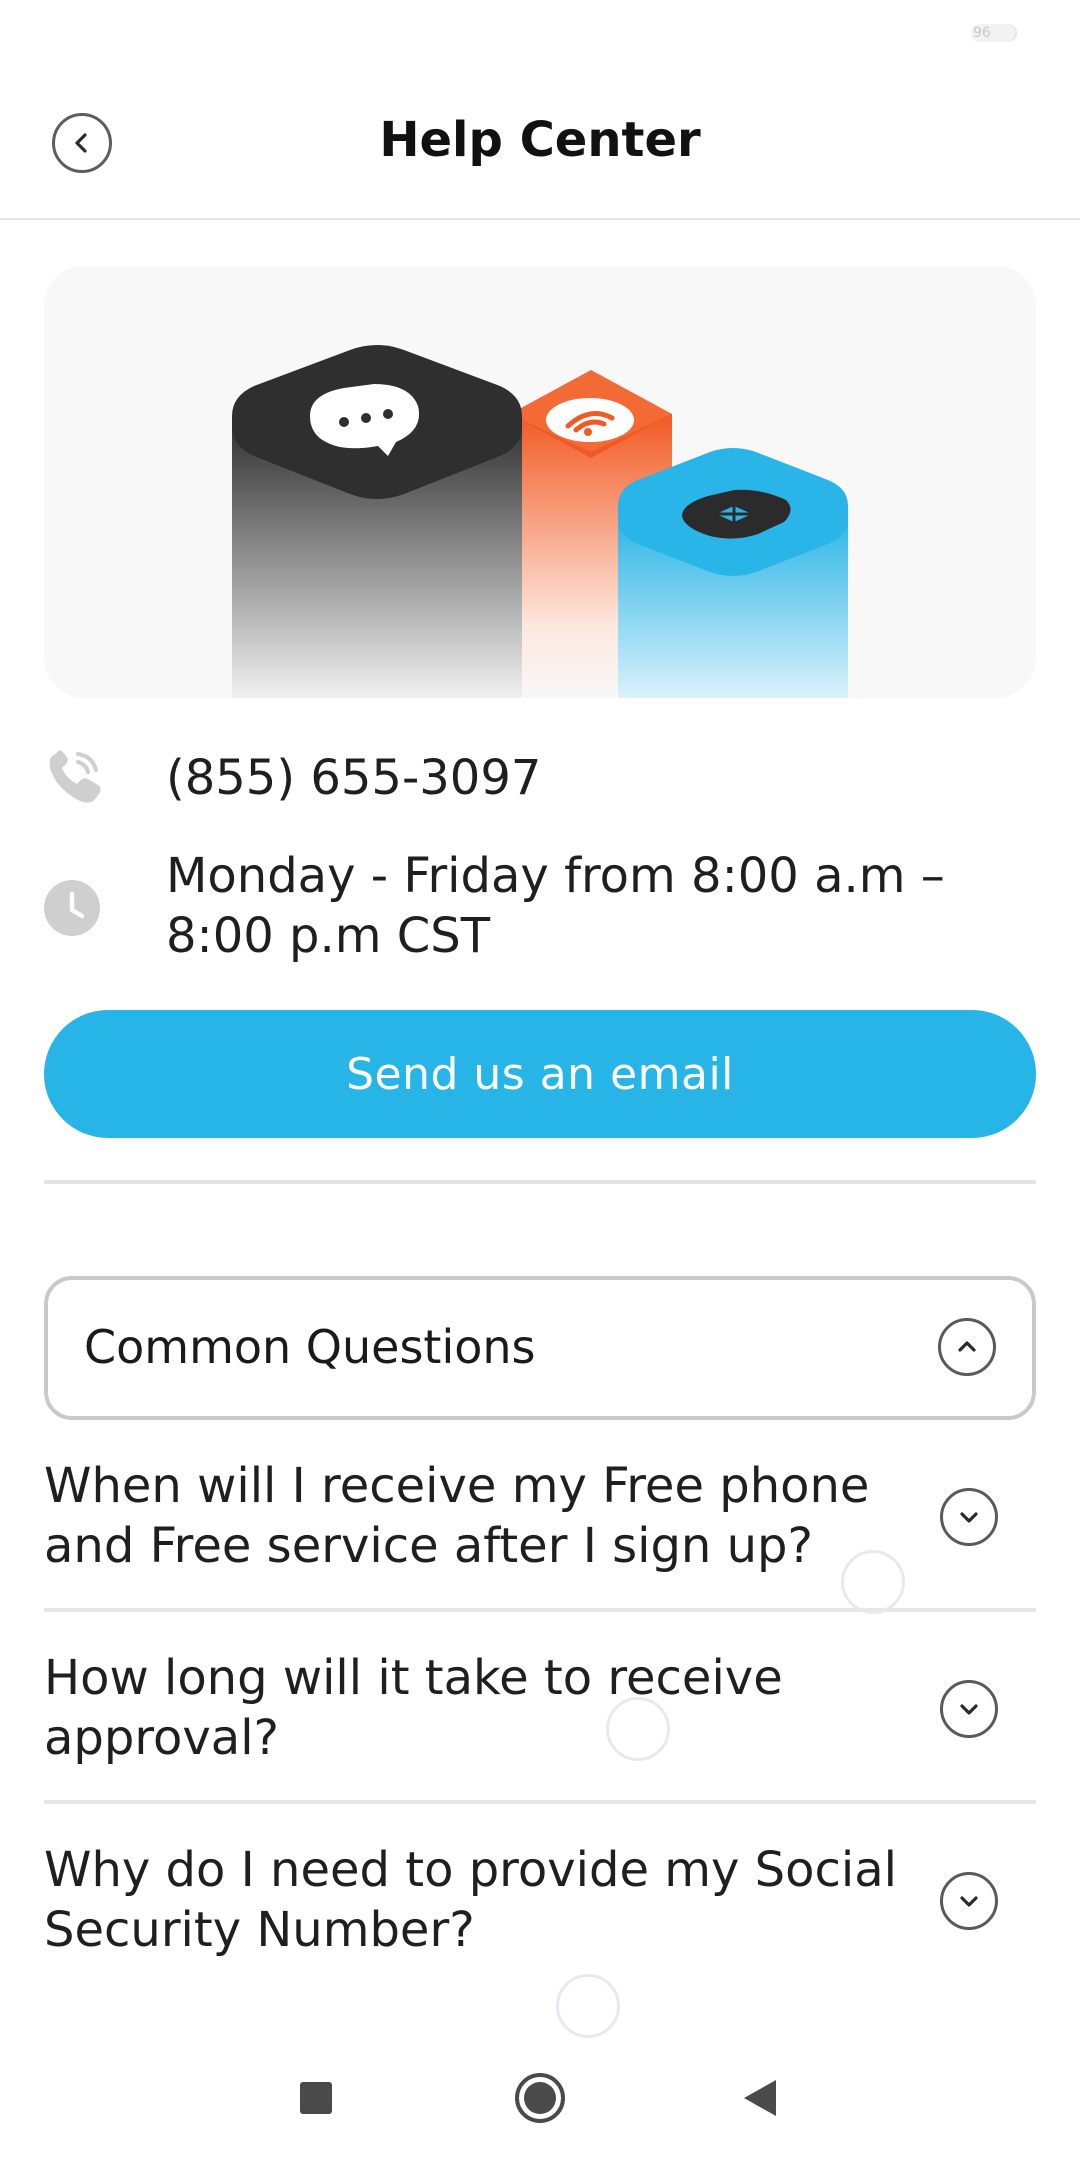  I want to click on section-title: Common Questions, so click(310, 1347).